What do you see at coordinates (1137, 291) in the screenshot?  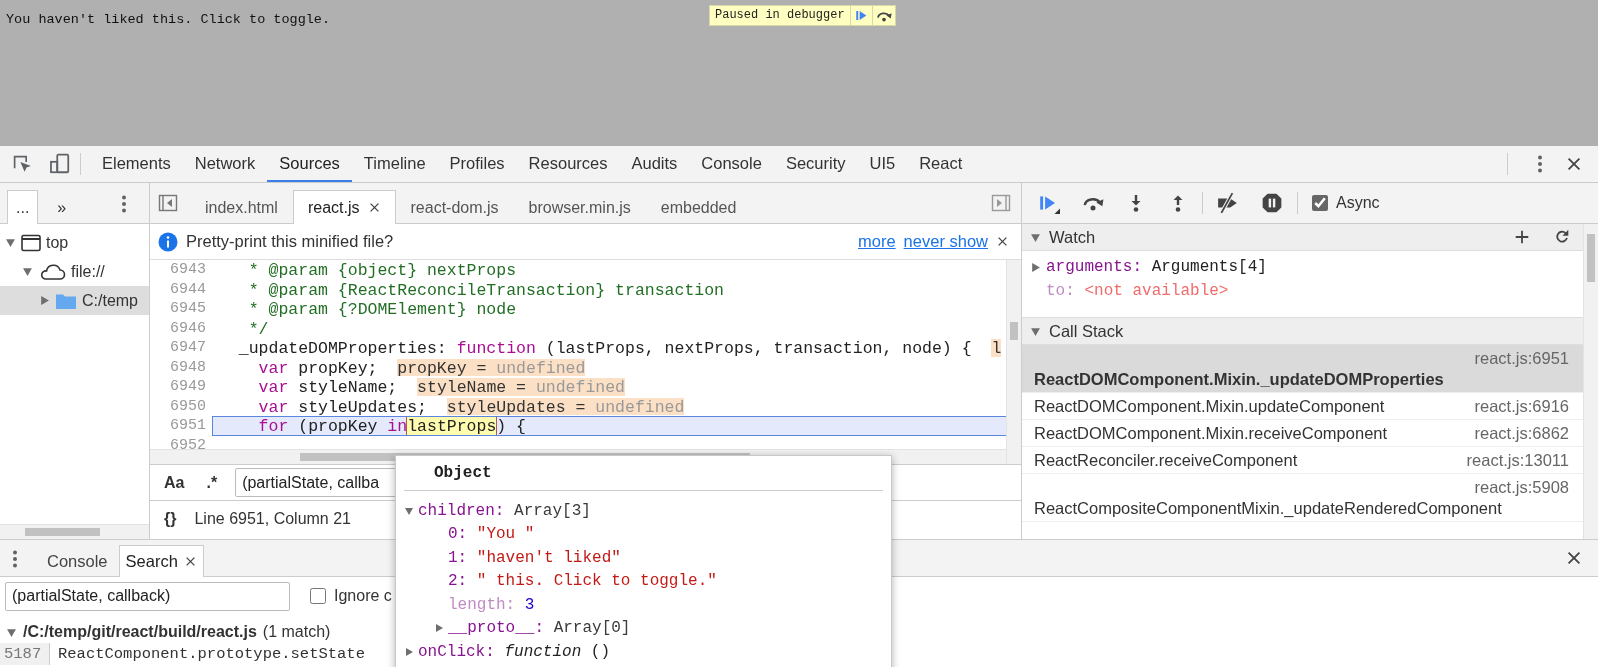 I see `watch-expression: to: <not available>` at bounding box center [1137, 291].